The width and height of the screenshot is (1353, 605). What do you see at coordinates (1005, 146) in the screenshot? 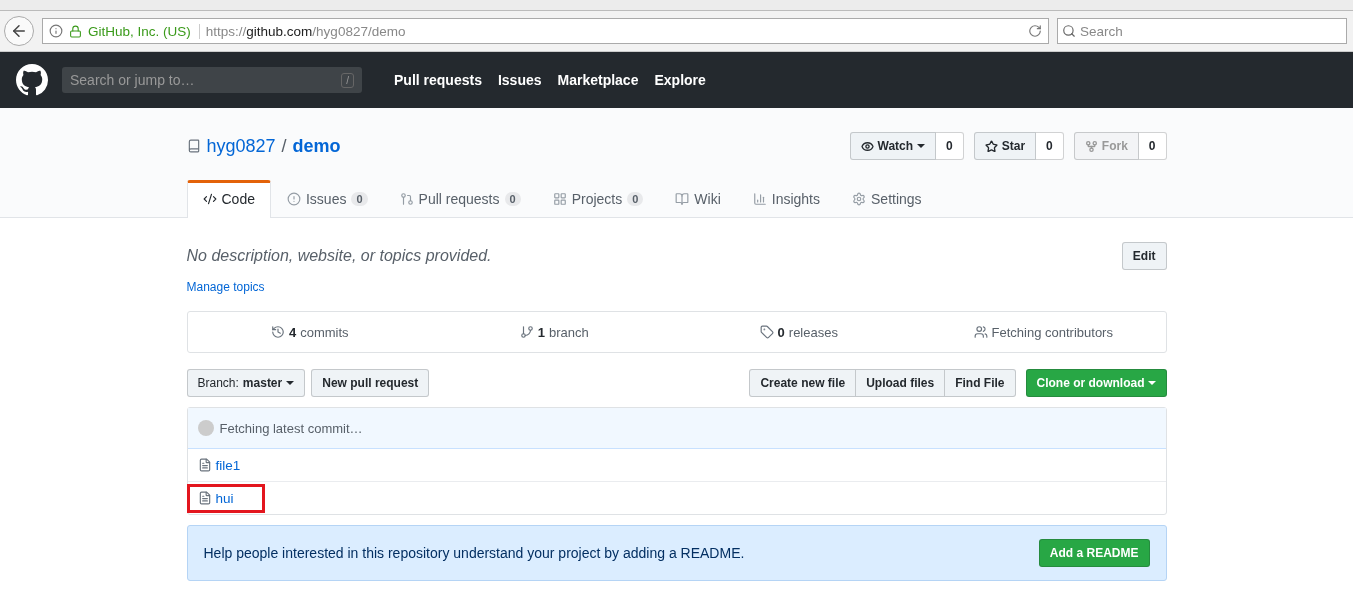
I see `star-button: Star` at bounding box center [1005, 146].